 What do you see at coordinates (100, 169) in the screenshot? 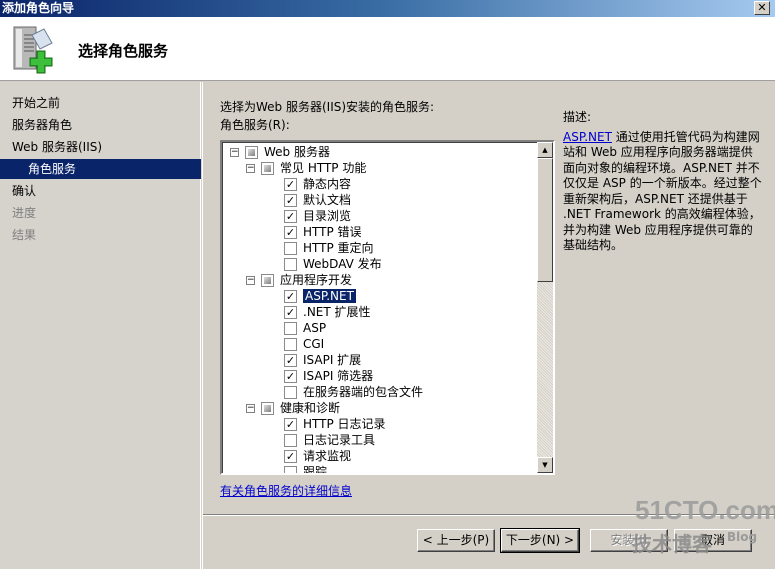
I see `step-role-services: 角色服务` at bounding box center [100, 169].